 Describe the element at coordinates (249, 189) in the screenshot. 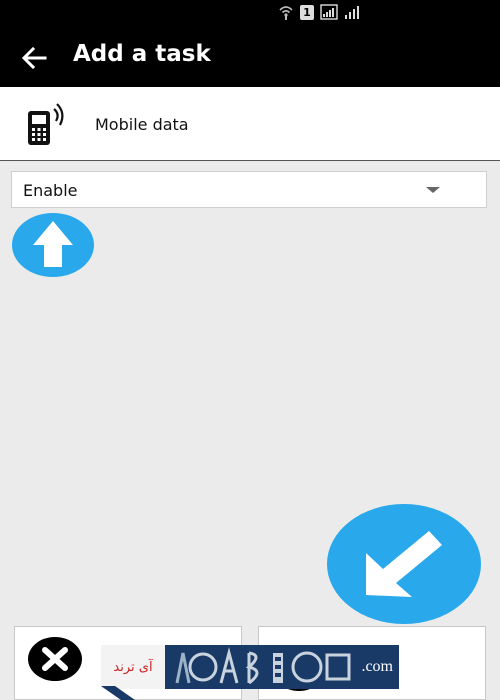

I see `action-select: Enable` at that location.